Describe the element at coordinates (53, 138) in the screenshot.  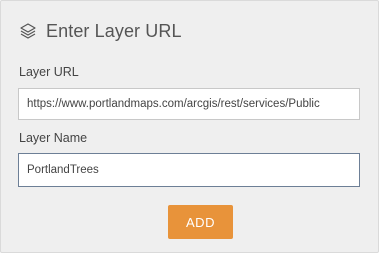
I see `layer-name-label: Layer Name` at that location.